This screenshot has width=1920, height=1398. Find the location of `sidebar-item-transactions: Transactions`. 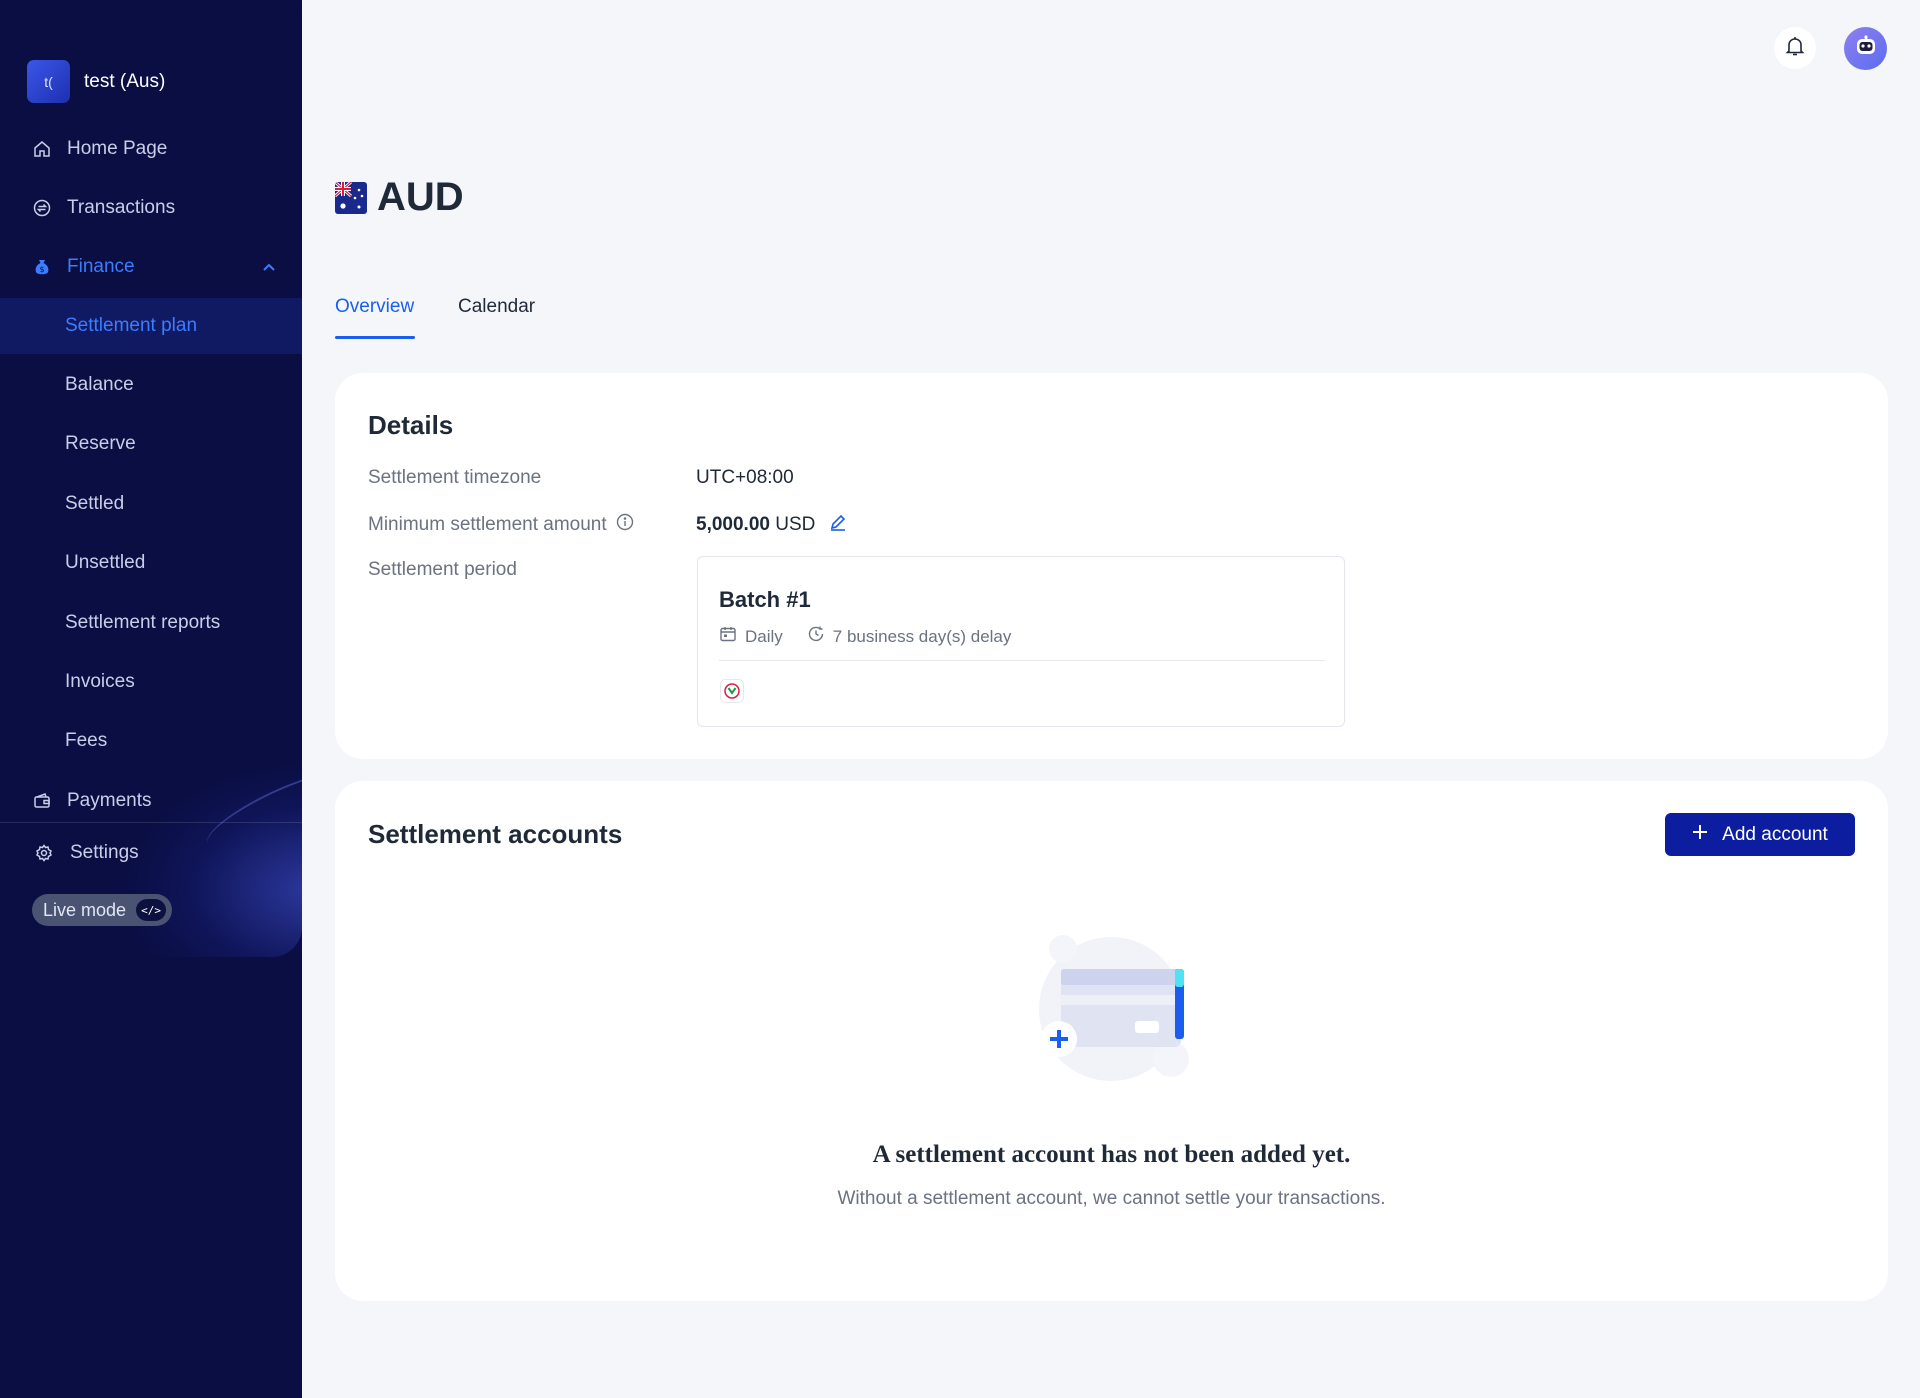

sidebar-item-transactions: Transactions is located at coordinates (151, 208).